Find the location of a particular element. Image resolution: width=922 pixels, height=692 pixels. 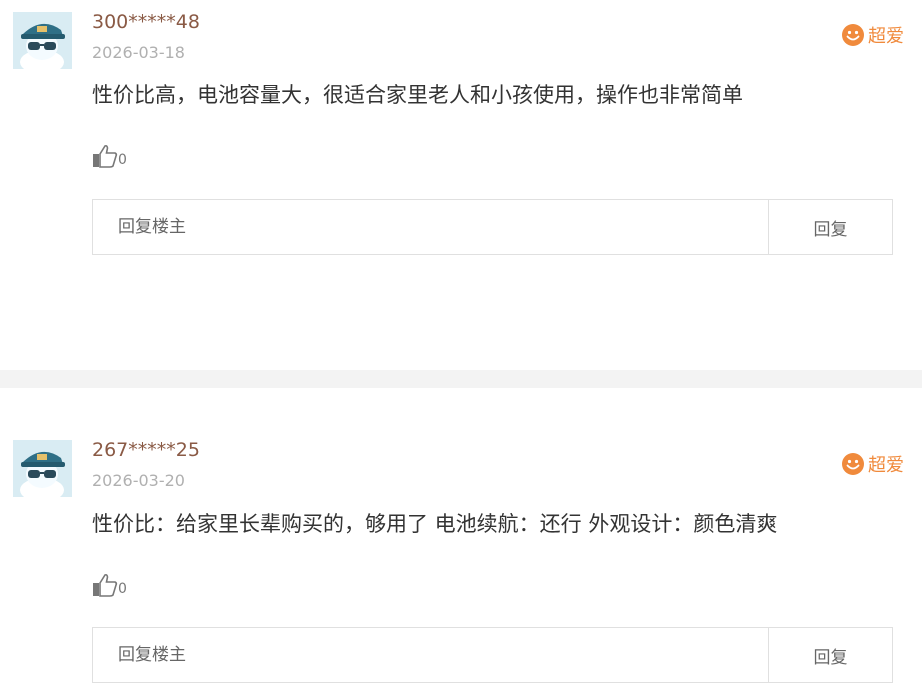

review-content: 性价比：给家里长辈购买的，够用了 电池续航：还行 外观设计：颜色清爽 is located at coordinates (435, 524).